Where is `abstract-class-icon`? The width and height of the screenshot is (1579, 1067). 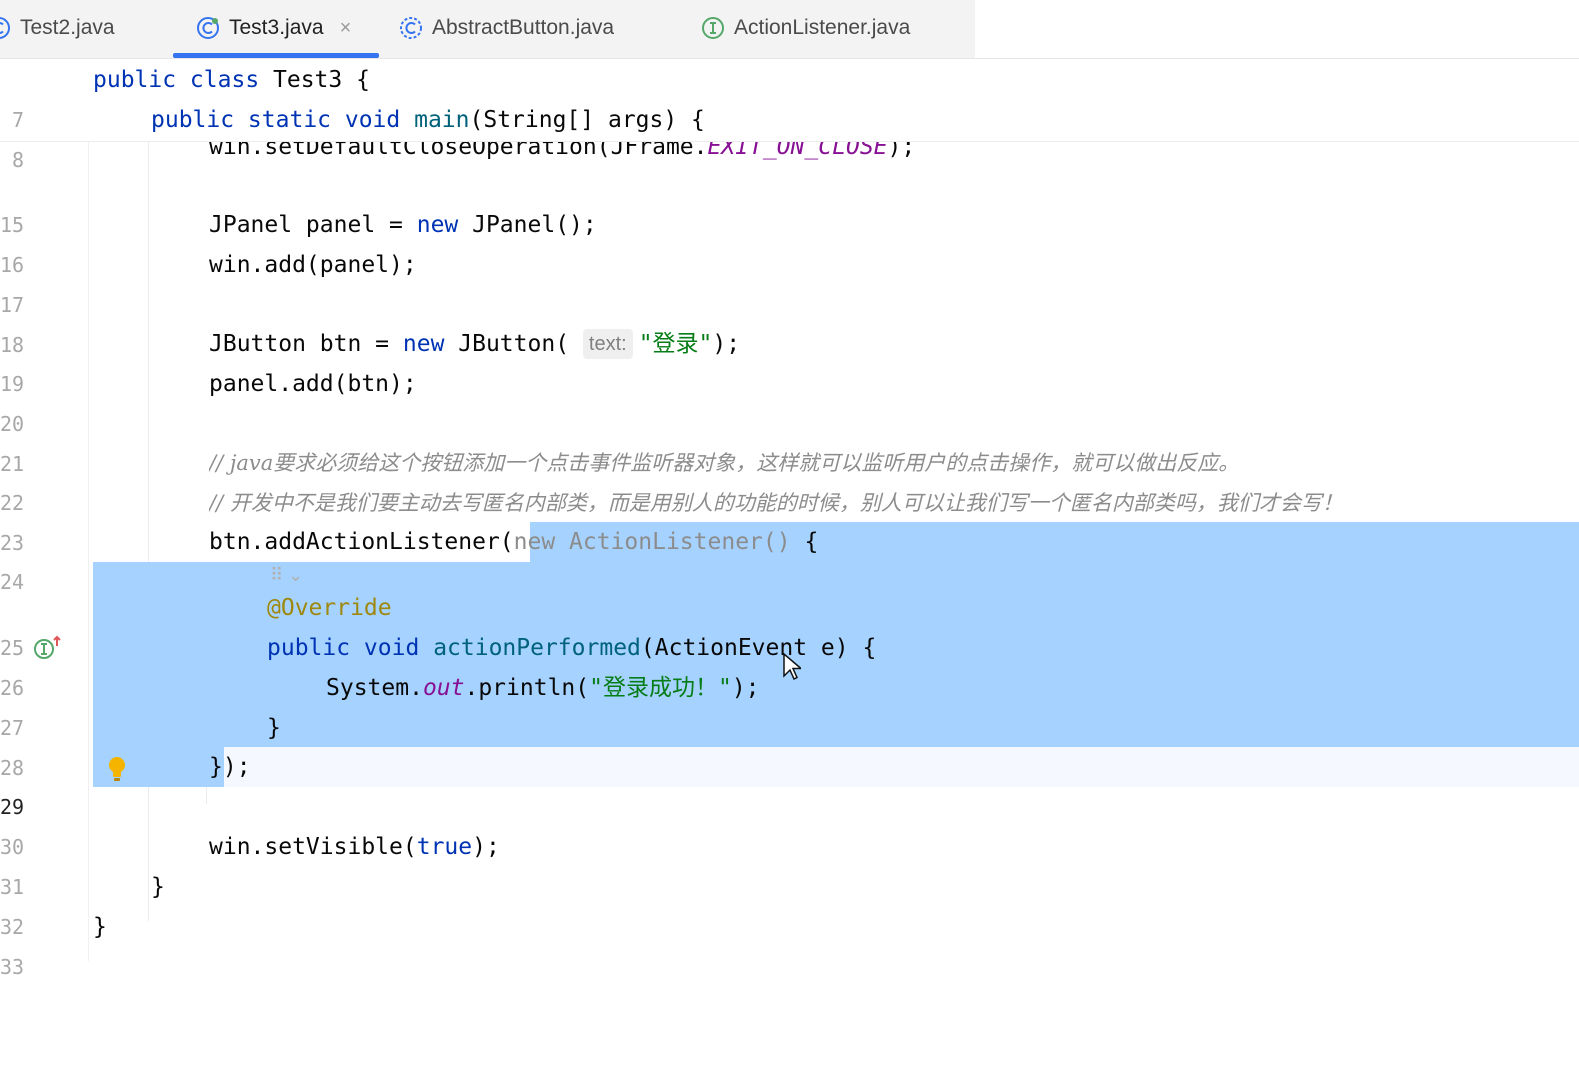
abstract-class-icon is located at coordinates (411, 28).